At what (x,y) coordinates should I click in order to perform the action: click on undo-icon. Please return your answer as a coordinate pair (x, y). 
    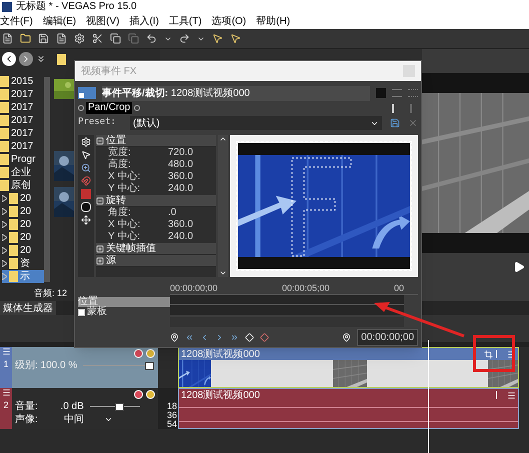
    Looking at the image, I should click on (151, 38).